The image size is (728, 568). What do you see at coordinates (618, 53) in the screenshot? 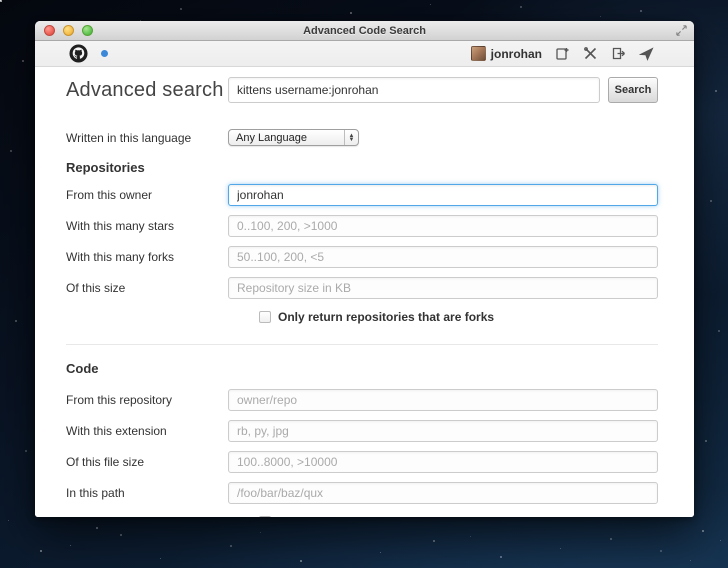
I see `sign-out-icon` at bounding box center [618, 53].